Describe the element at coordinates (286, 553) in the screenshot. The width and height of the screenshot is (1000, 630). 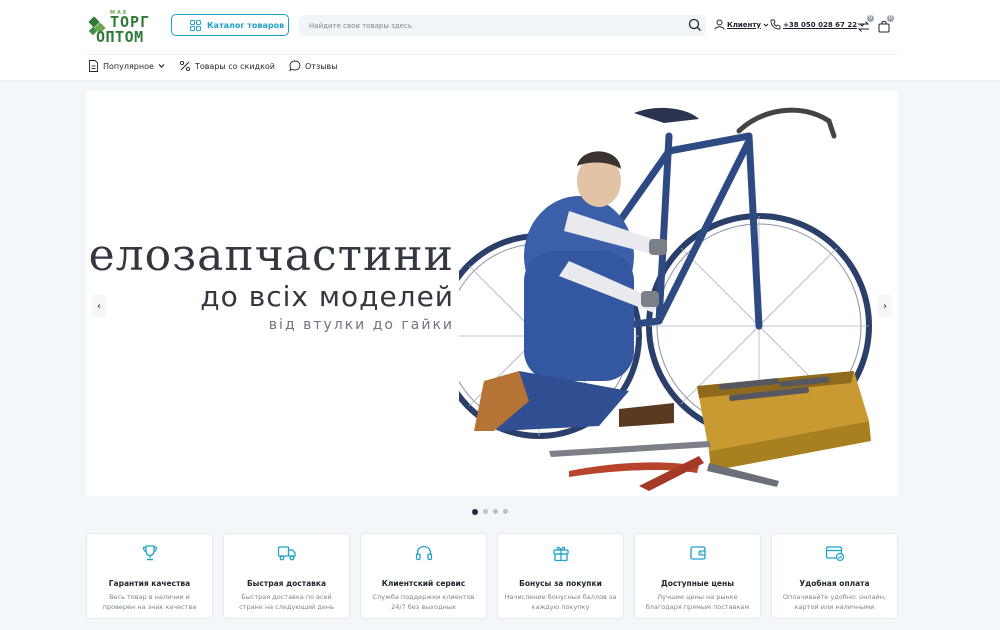
I see `truck-icon` at that location.